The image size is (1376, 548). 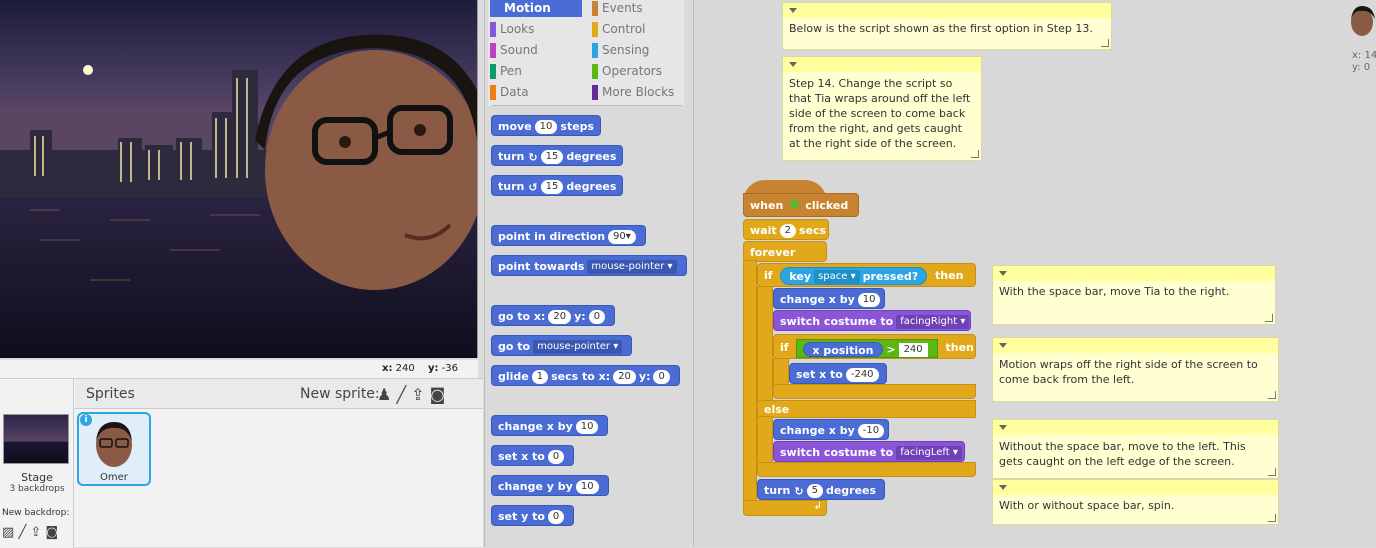 What do you see at coordinates (540, 377) in the screenshot?
I see `glide-secs-input: 1` at bounding box center [540, 377].